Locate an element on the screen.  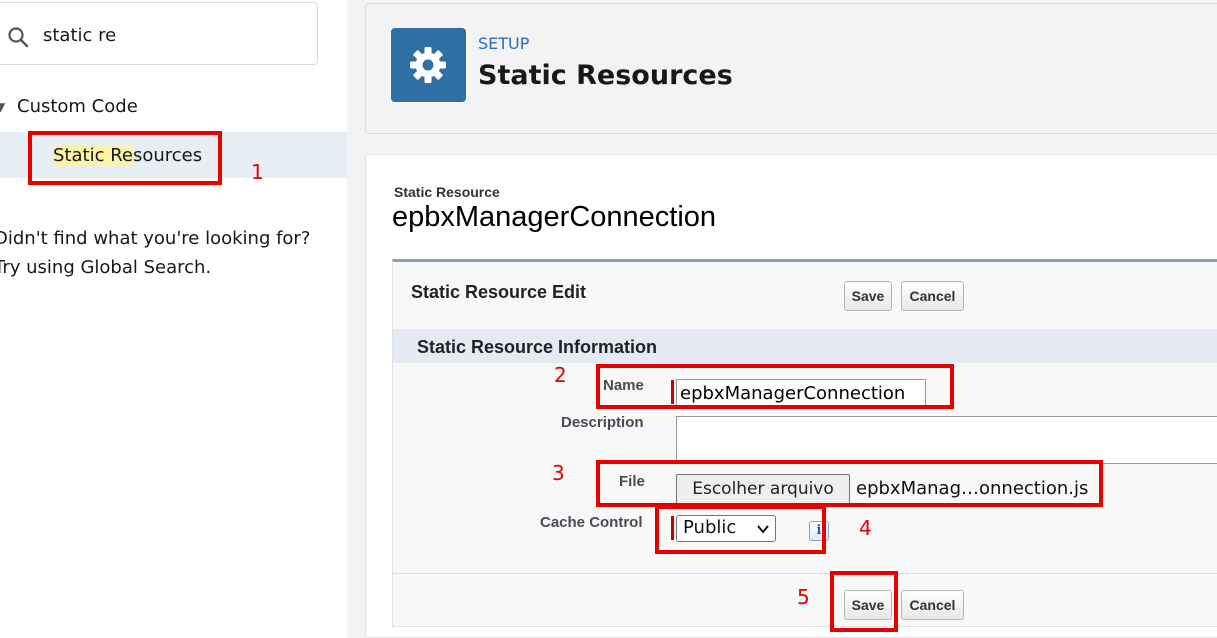
annotation-number: 1 is located at coordinates (257, 172).